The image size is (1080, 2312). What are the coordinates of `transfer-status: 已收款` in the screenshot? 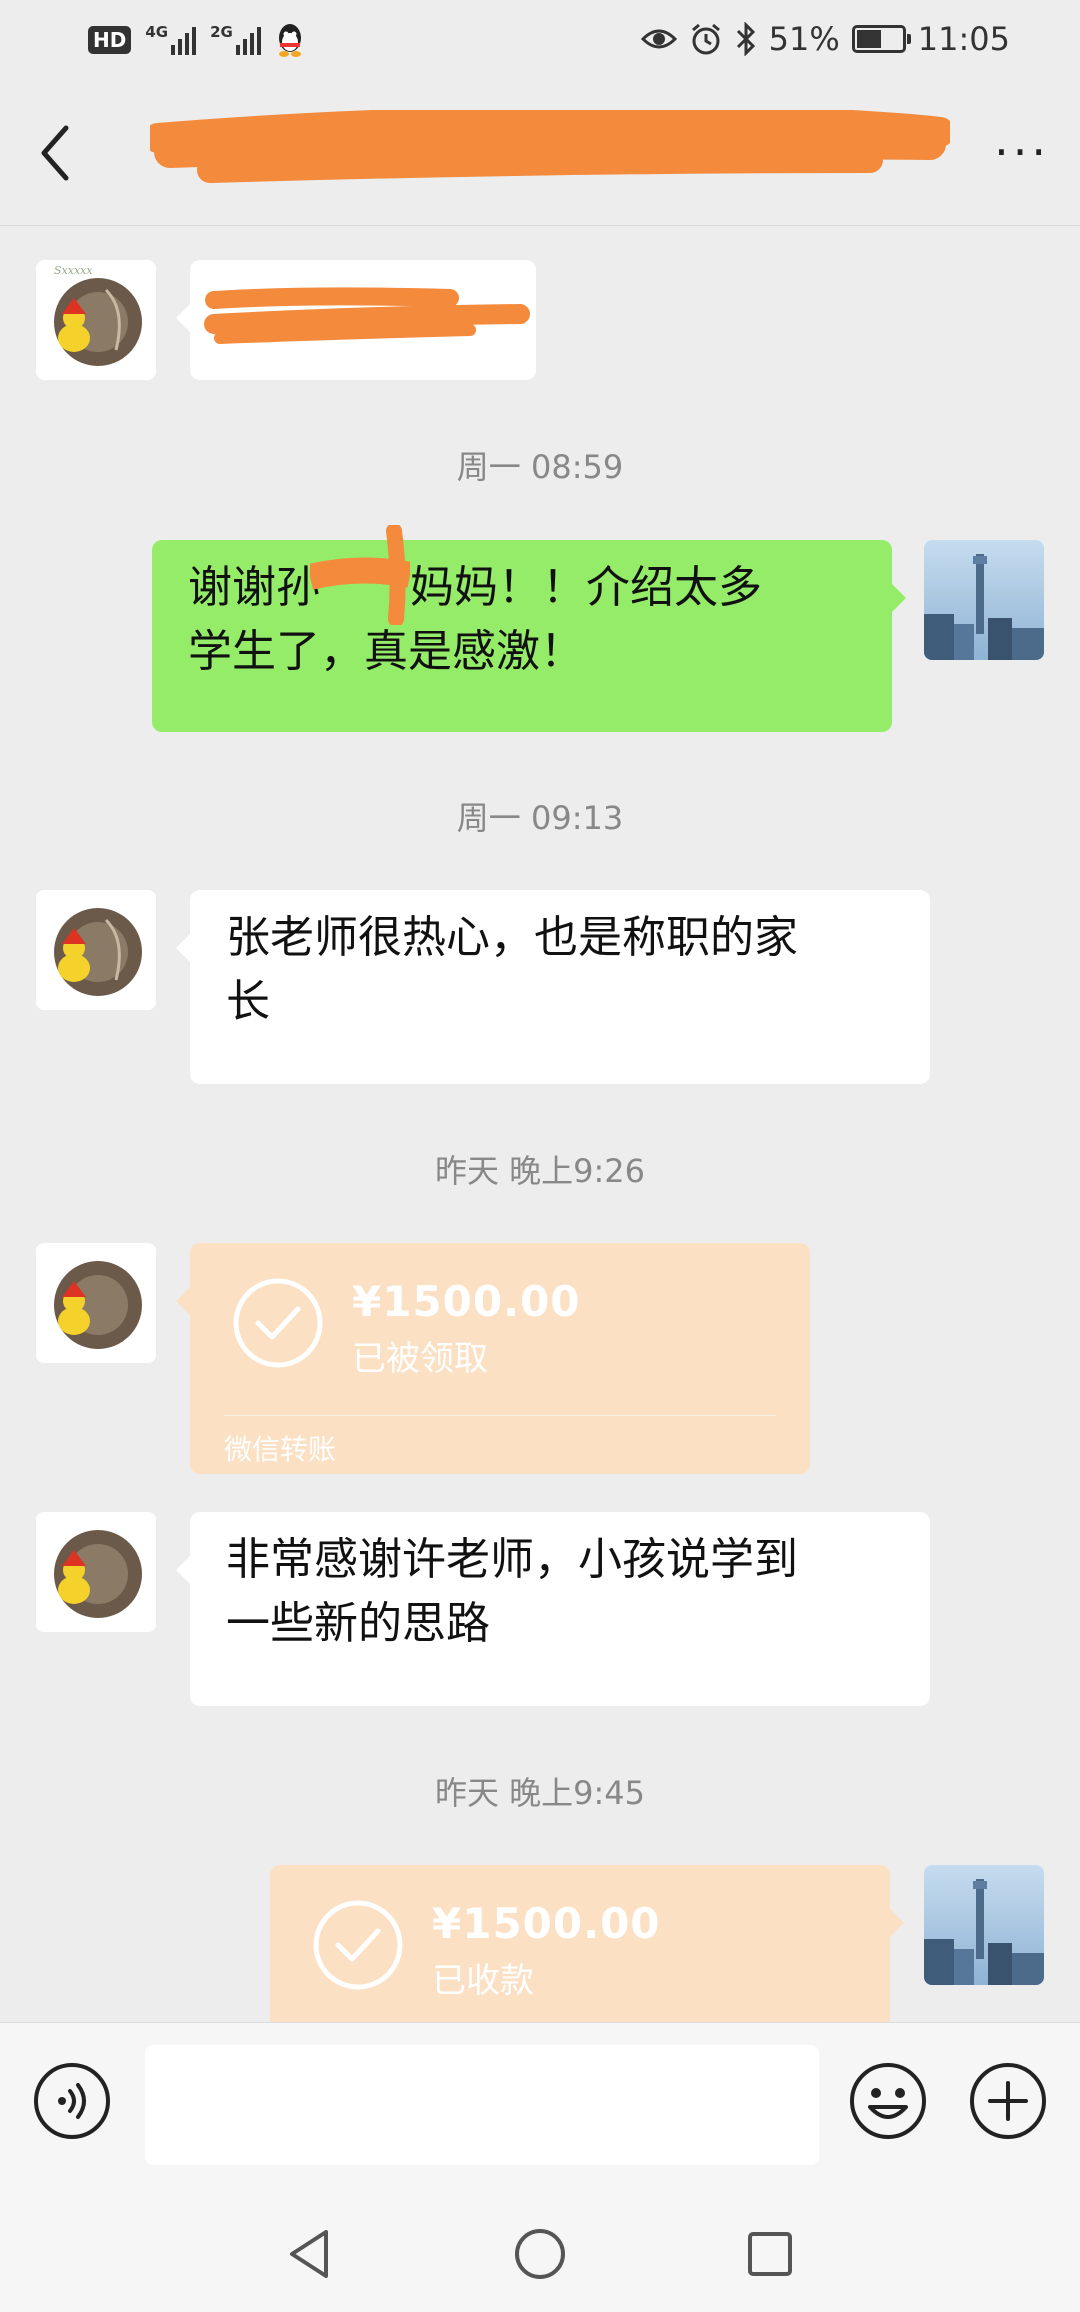 It's located at (483, 1981).